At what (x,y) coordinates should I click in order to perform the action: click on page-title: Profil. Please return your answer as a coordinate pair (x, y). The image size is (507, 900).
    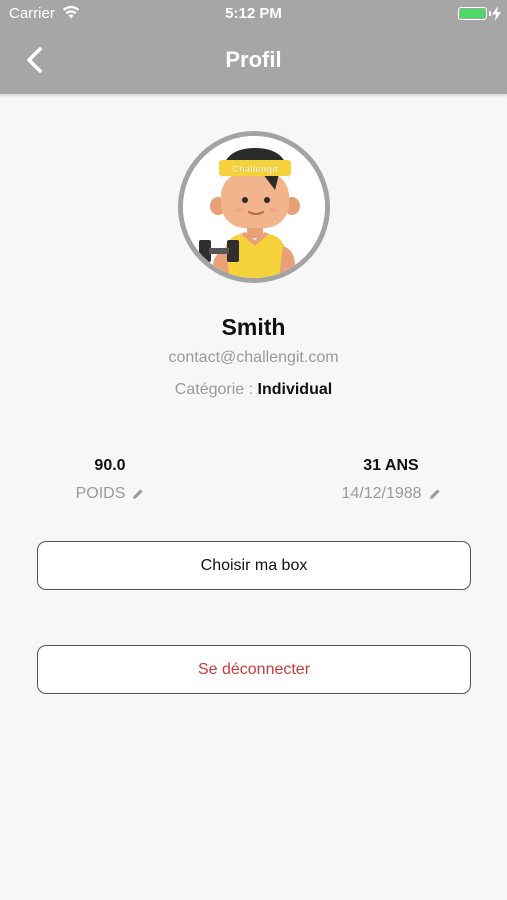
    Looking at the image, I should click on (253, 59).